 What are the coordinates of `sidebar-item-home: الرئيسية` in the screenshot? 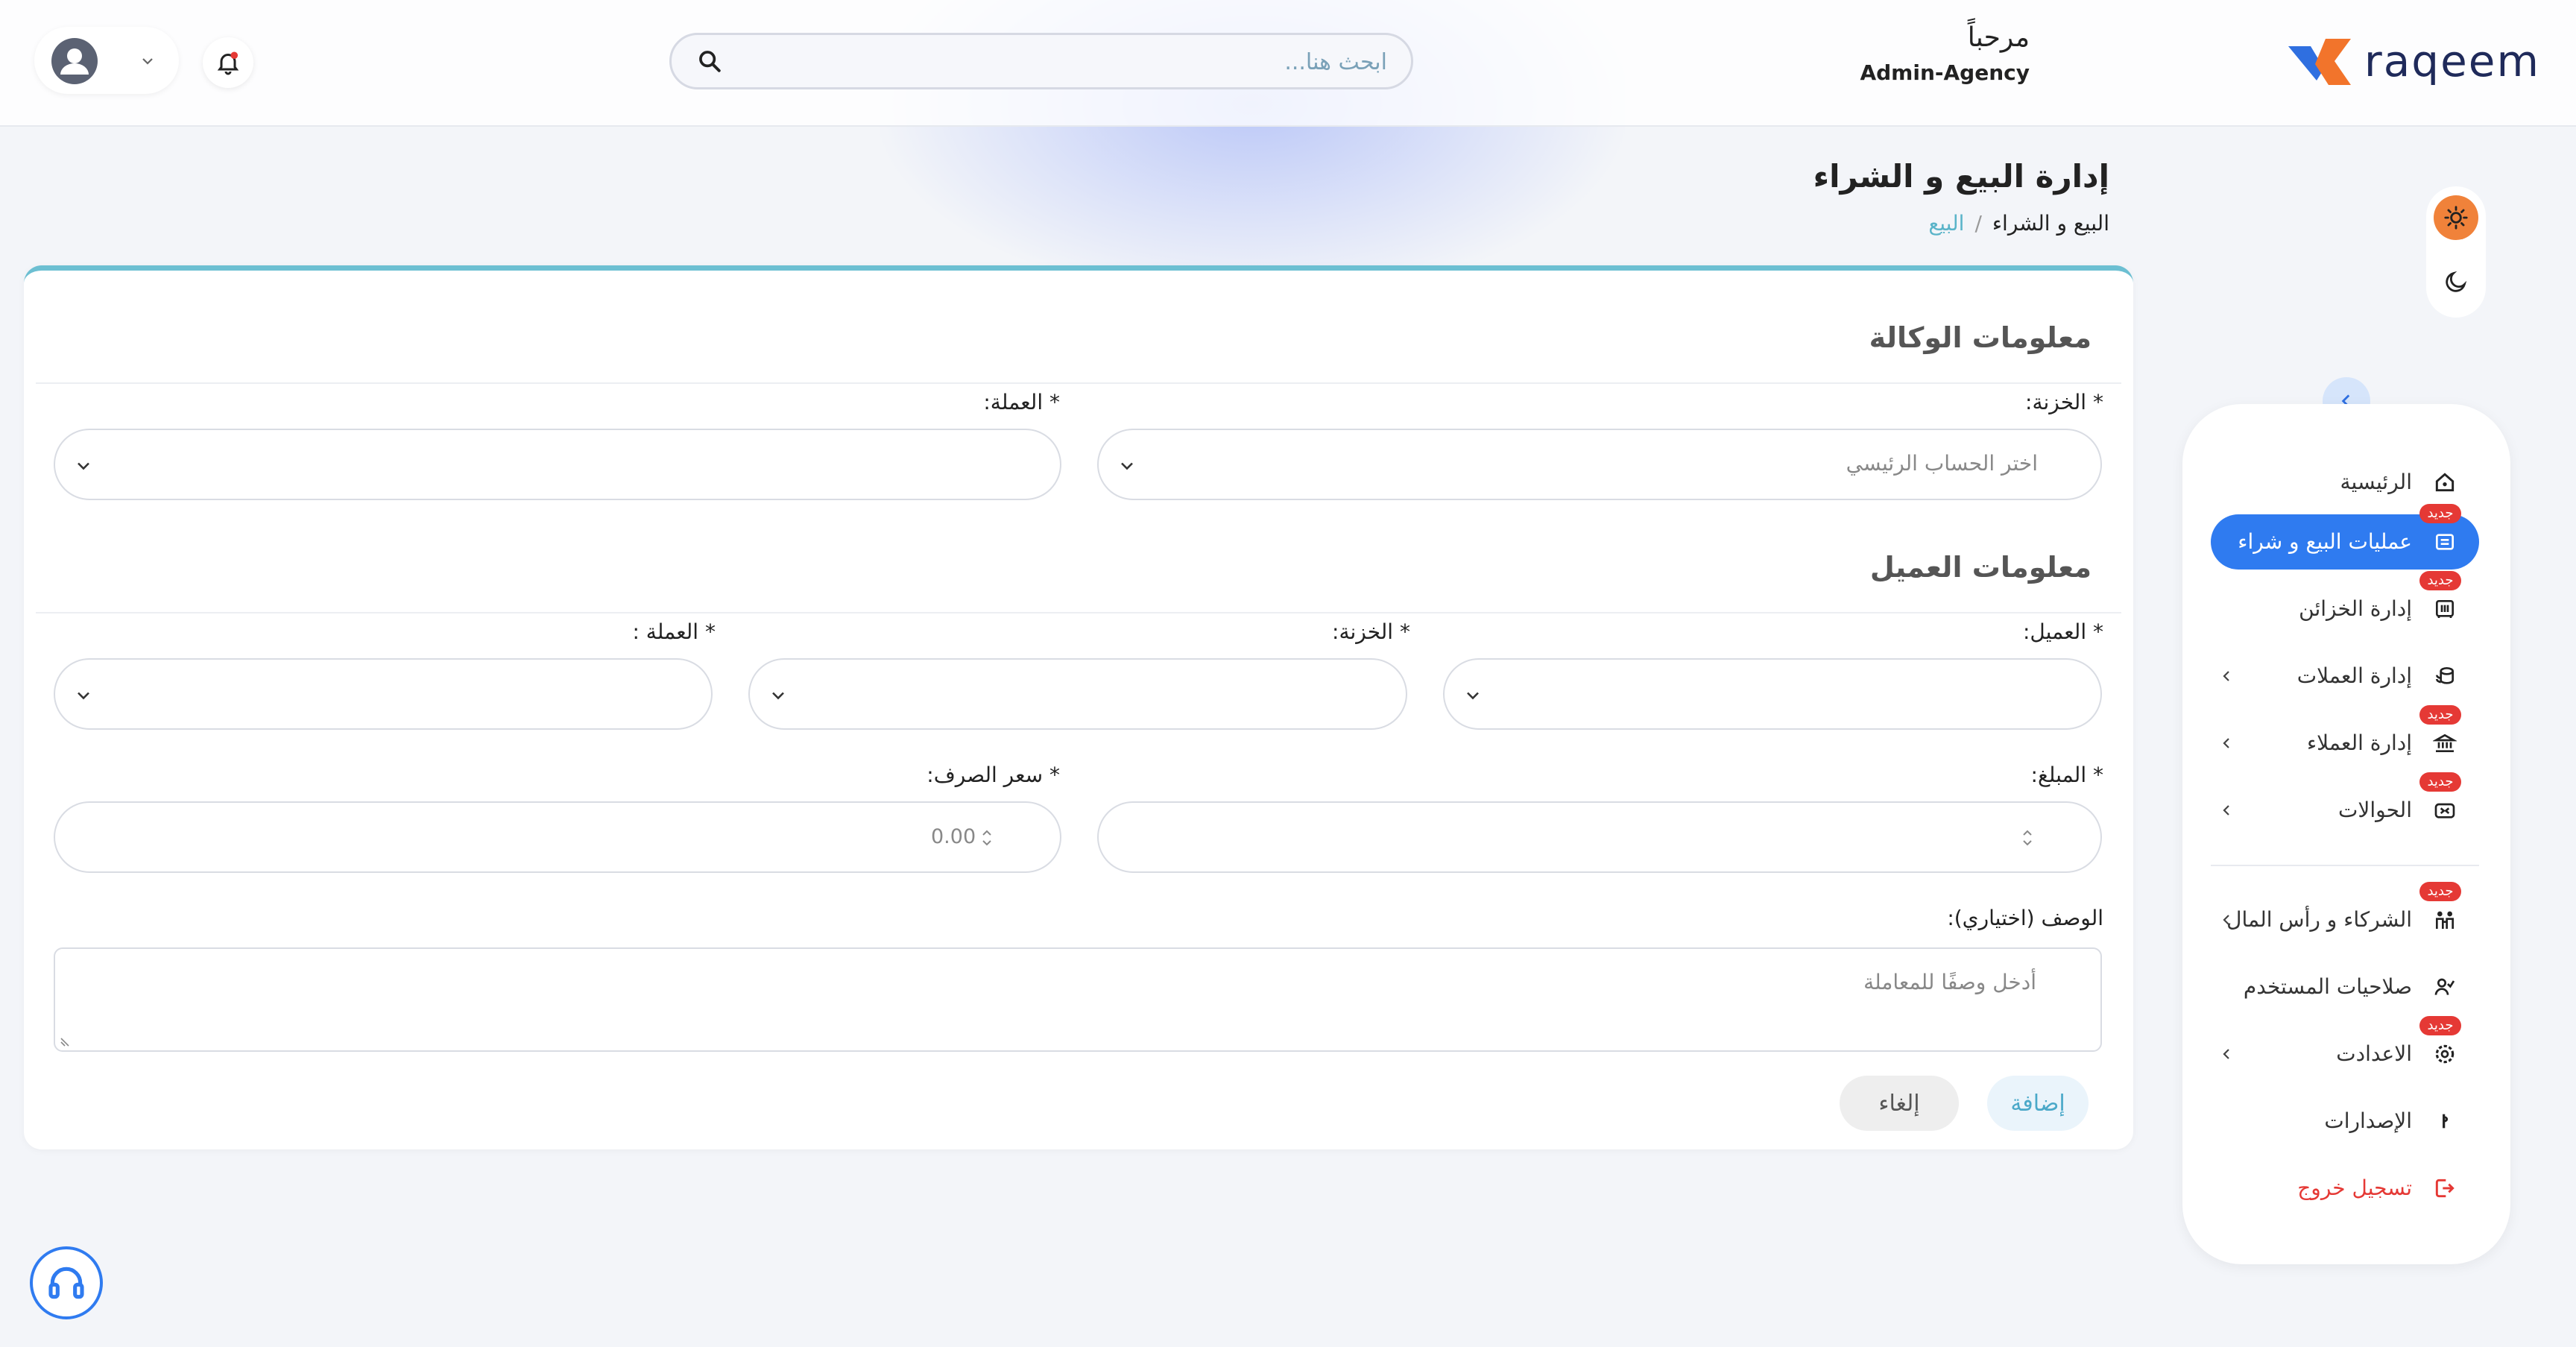 It's located at (2345, 482).